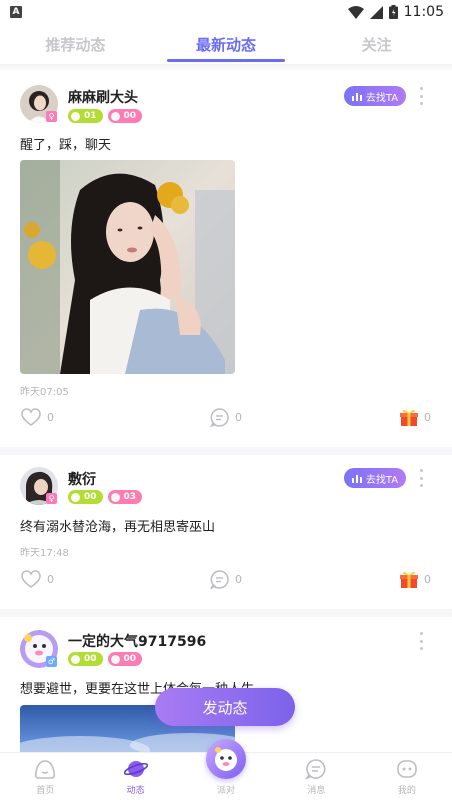  Describe the element at coordinates (407, 769) in the screenshot. I see `profile-icon` at that location.